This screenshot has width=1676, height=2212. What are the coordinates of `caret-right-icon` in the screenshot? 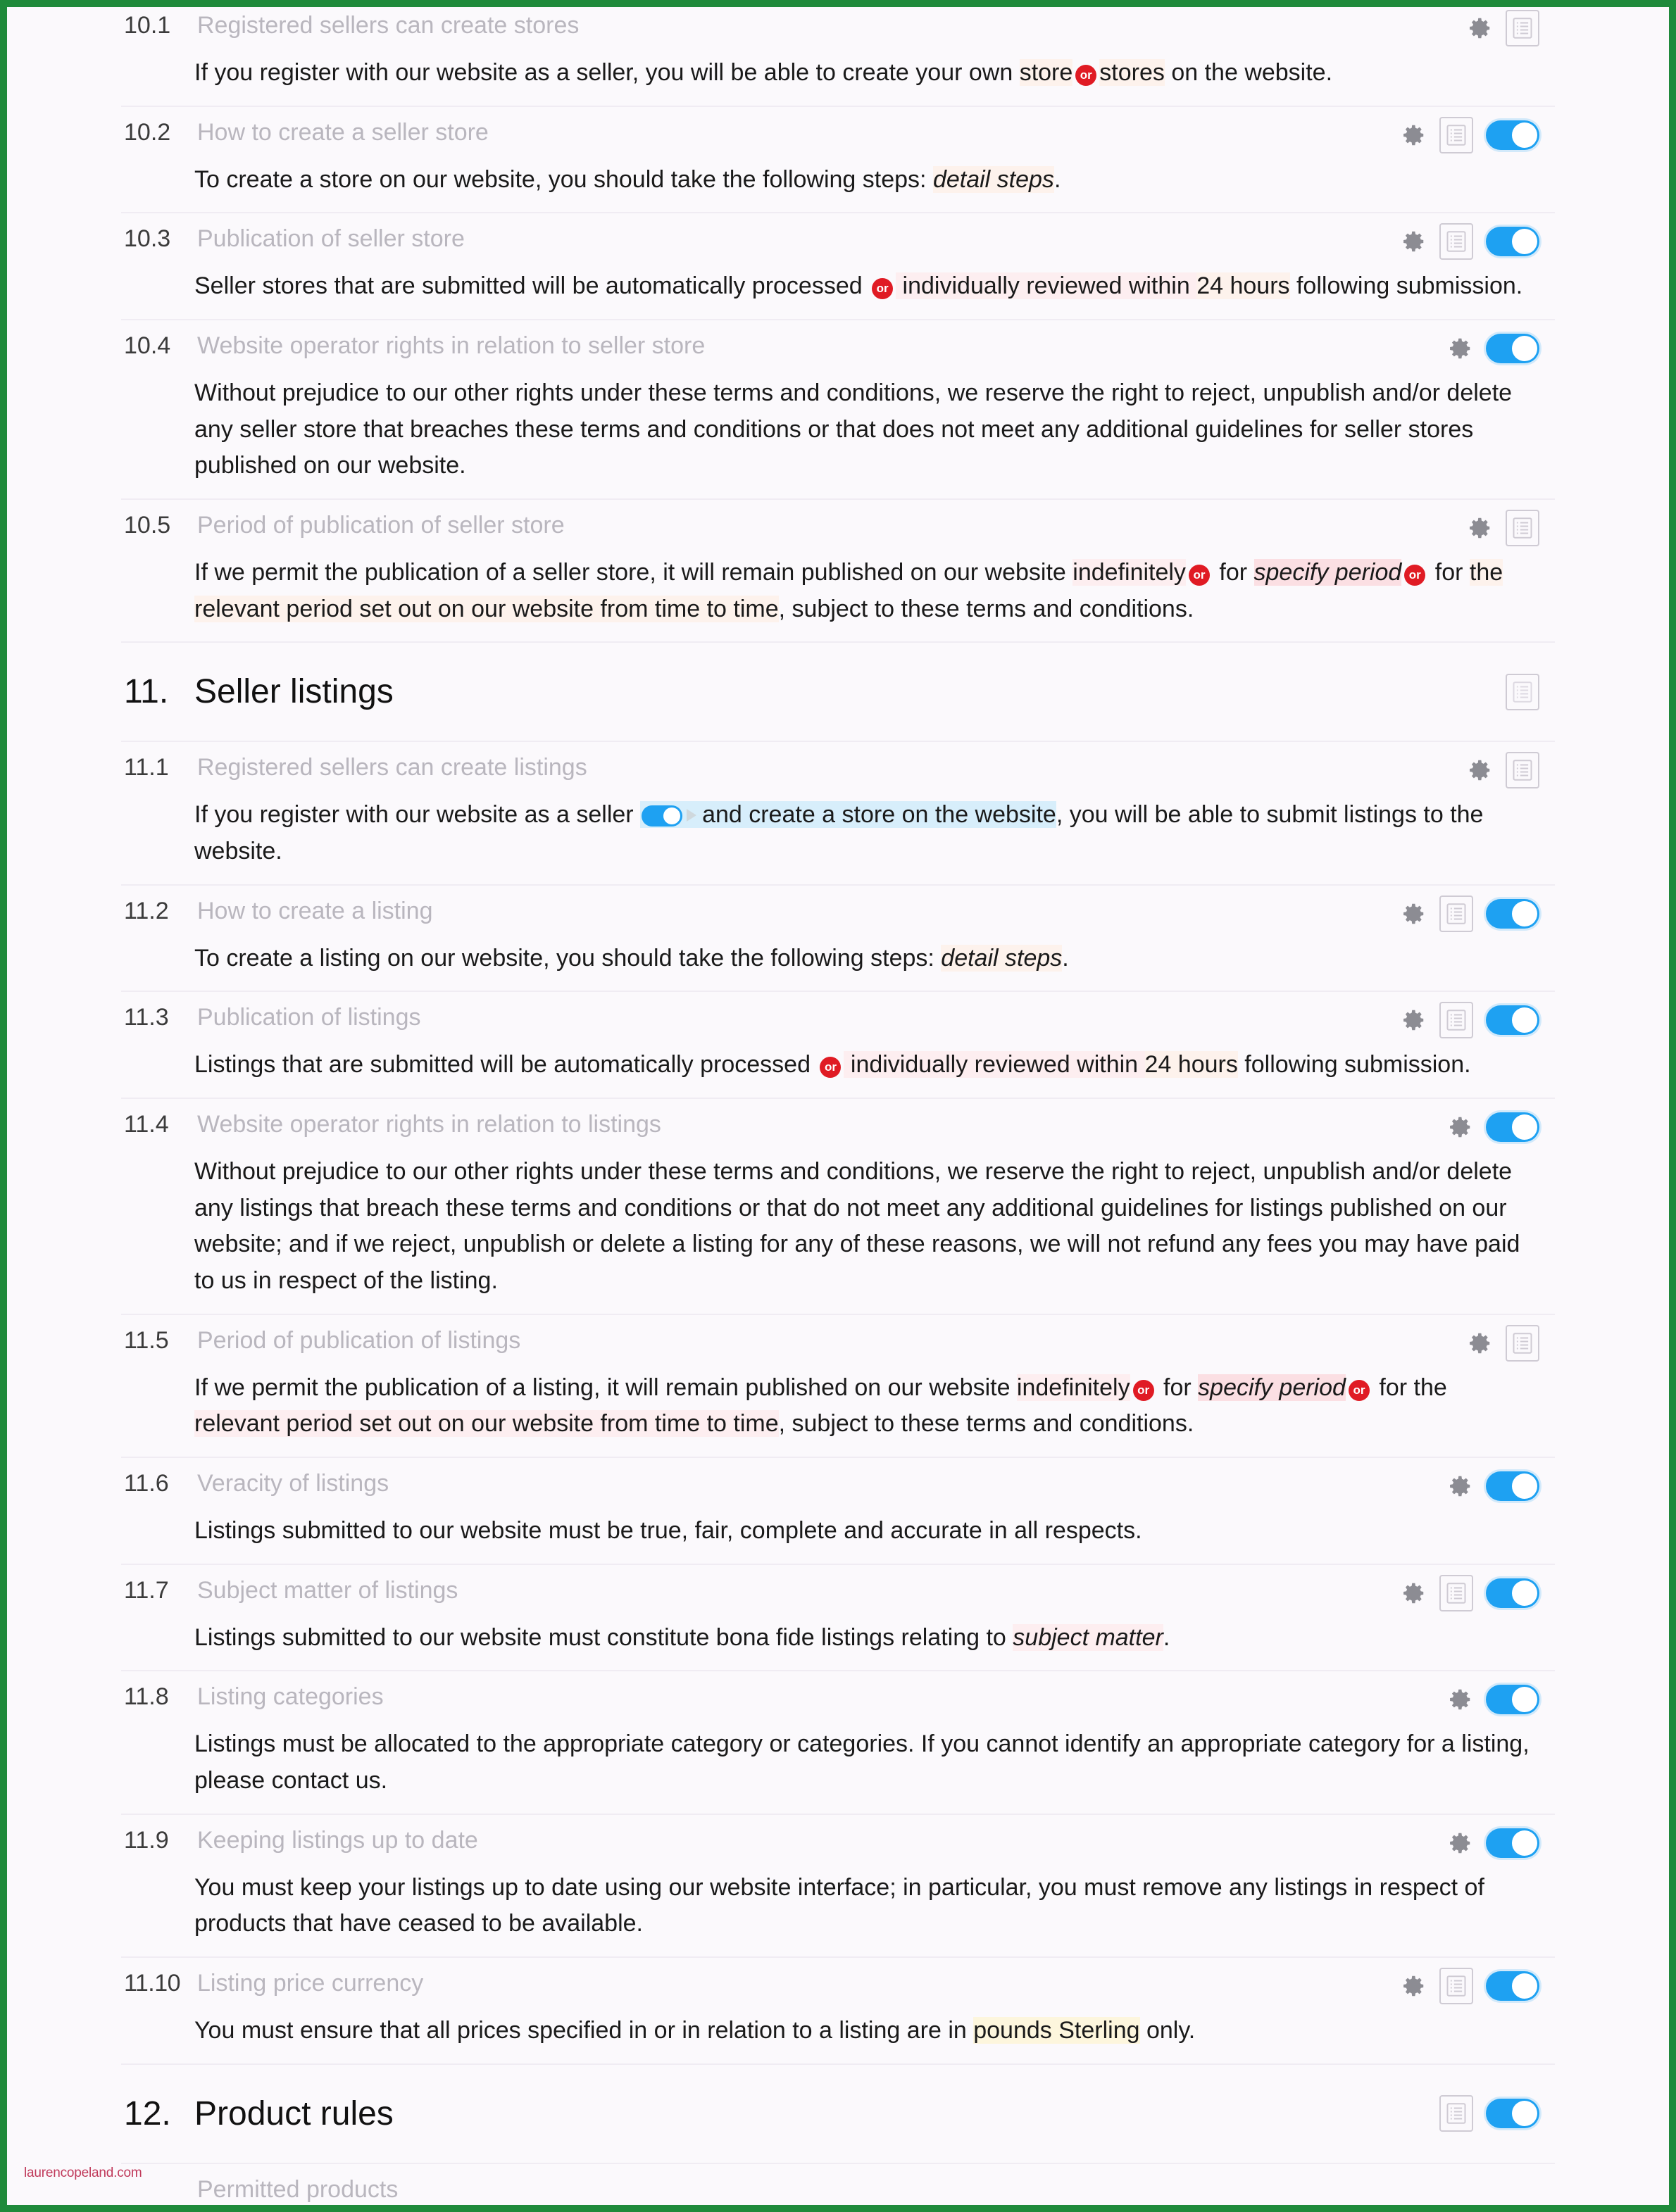 It's located at (692, 816).